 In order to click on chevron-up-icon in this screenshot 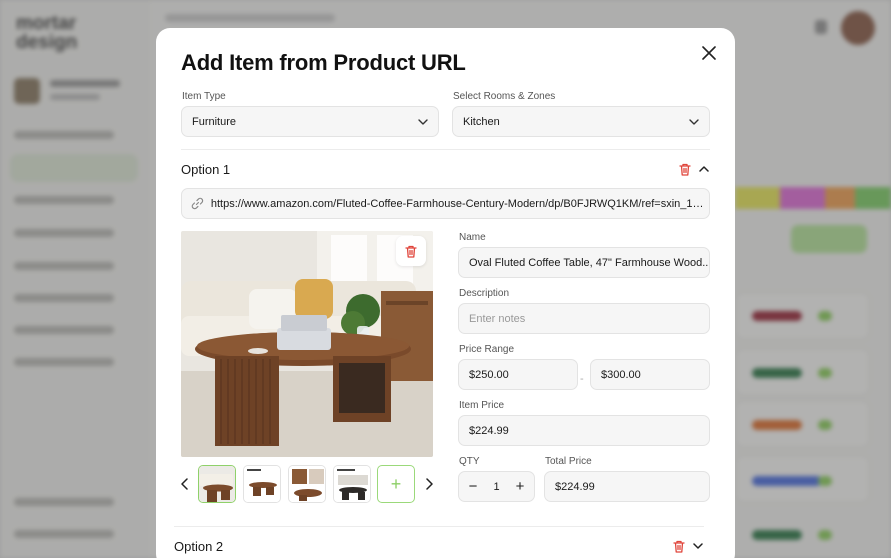, I will do `click(704, 169)`.